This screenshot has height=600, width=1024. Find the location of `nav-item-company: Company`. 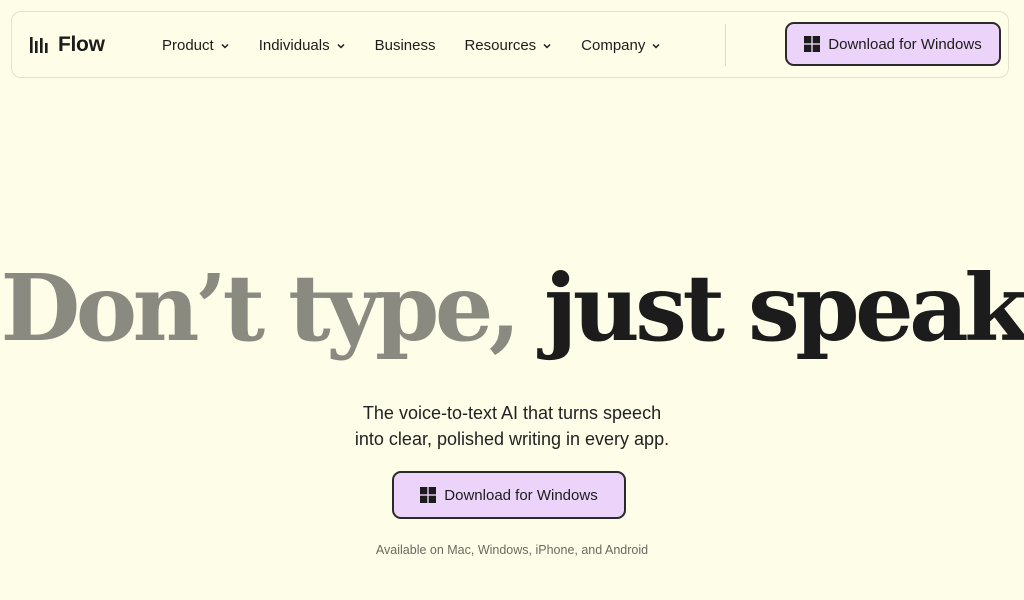

nav-item-company: Company is located at coordinates (621, 45).